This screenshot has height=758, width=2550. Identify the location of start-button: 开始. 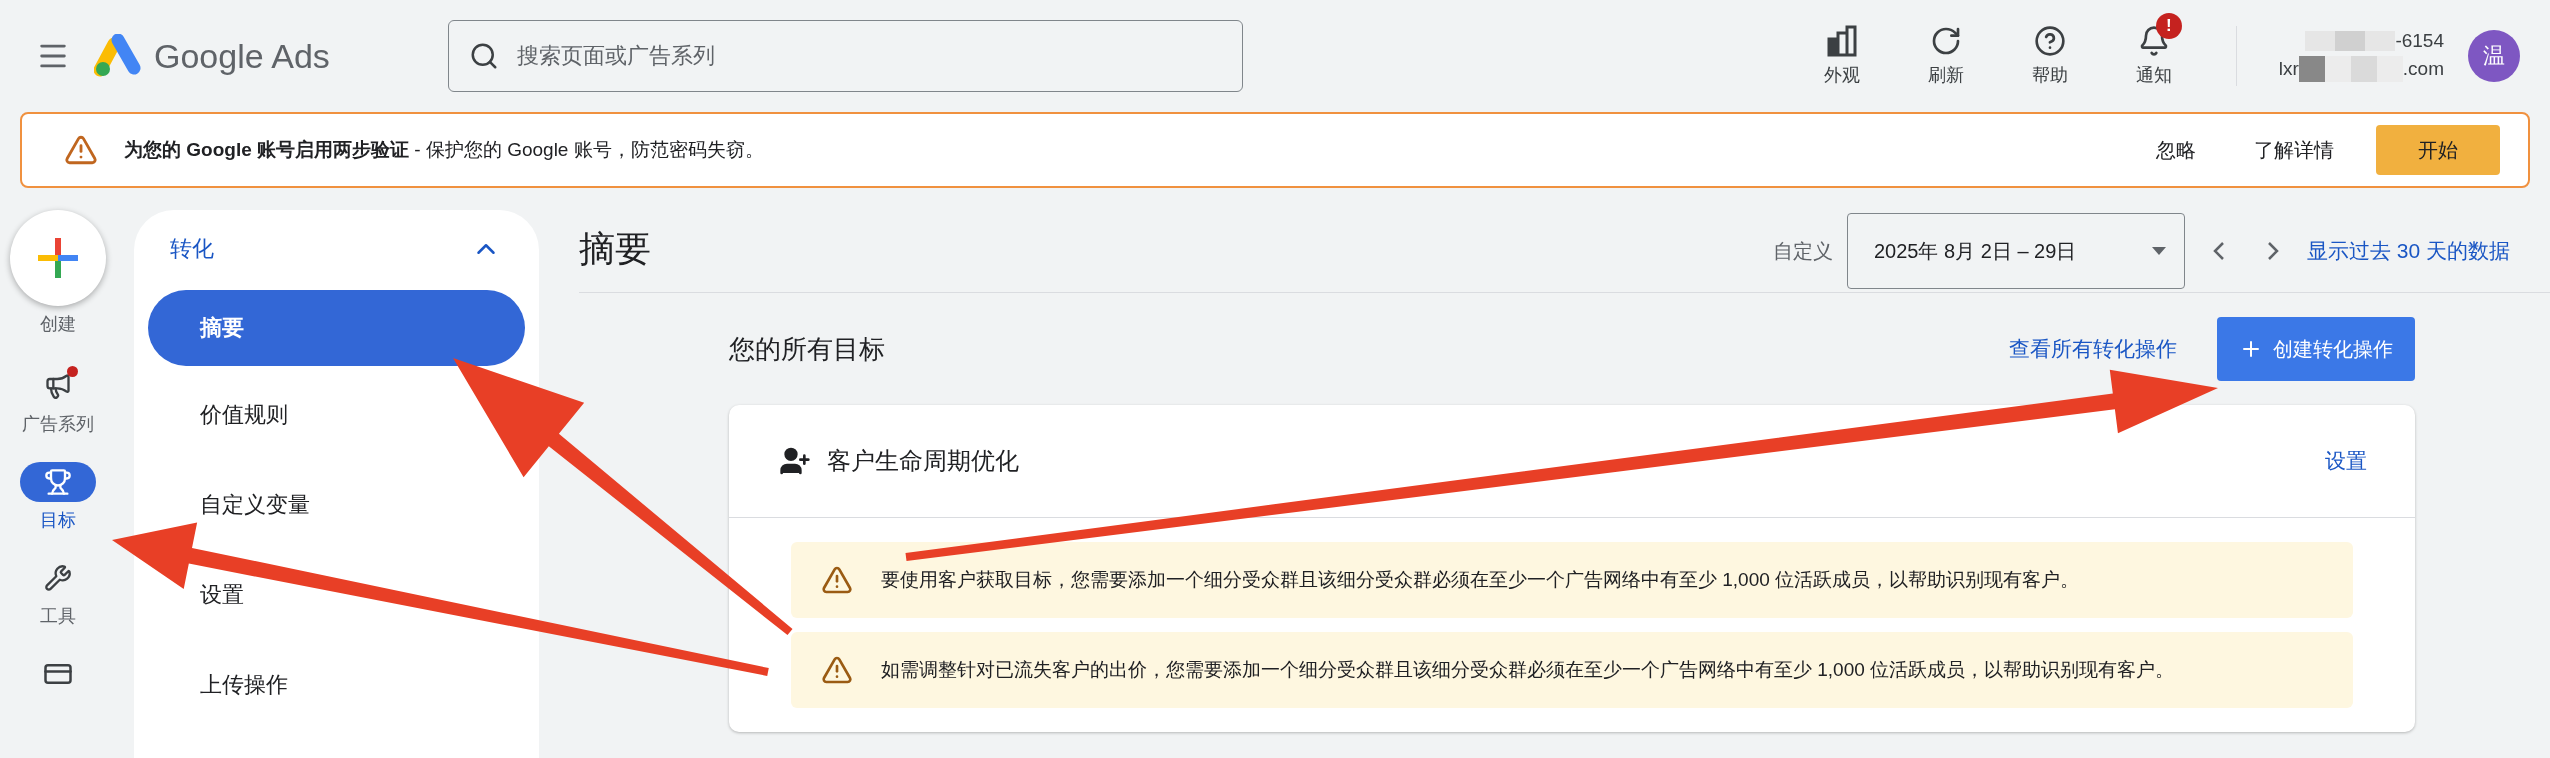
(2438, 150).